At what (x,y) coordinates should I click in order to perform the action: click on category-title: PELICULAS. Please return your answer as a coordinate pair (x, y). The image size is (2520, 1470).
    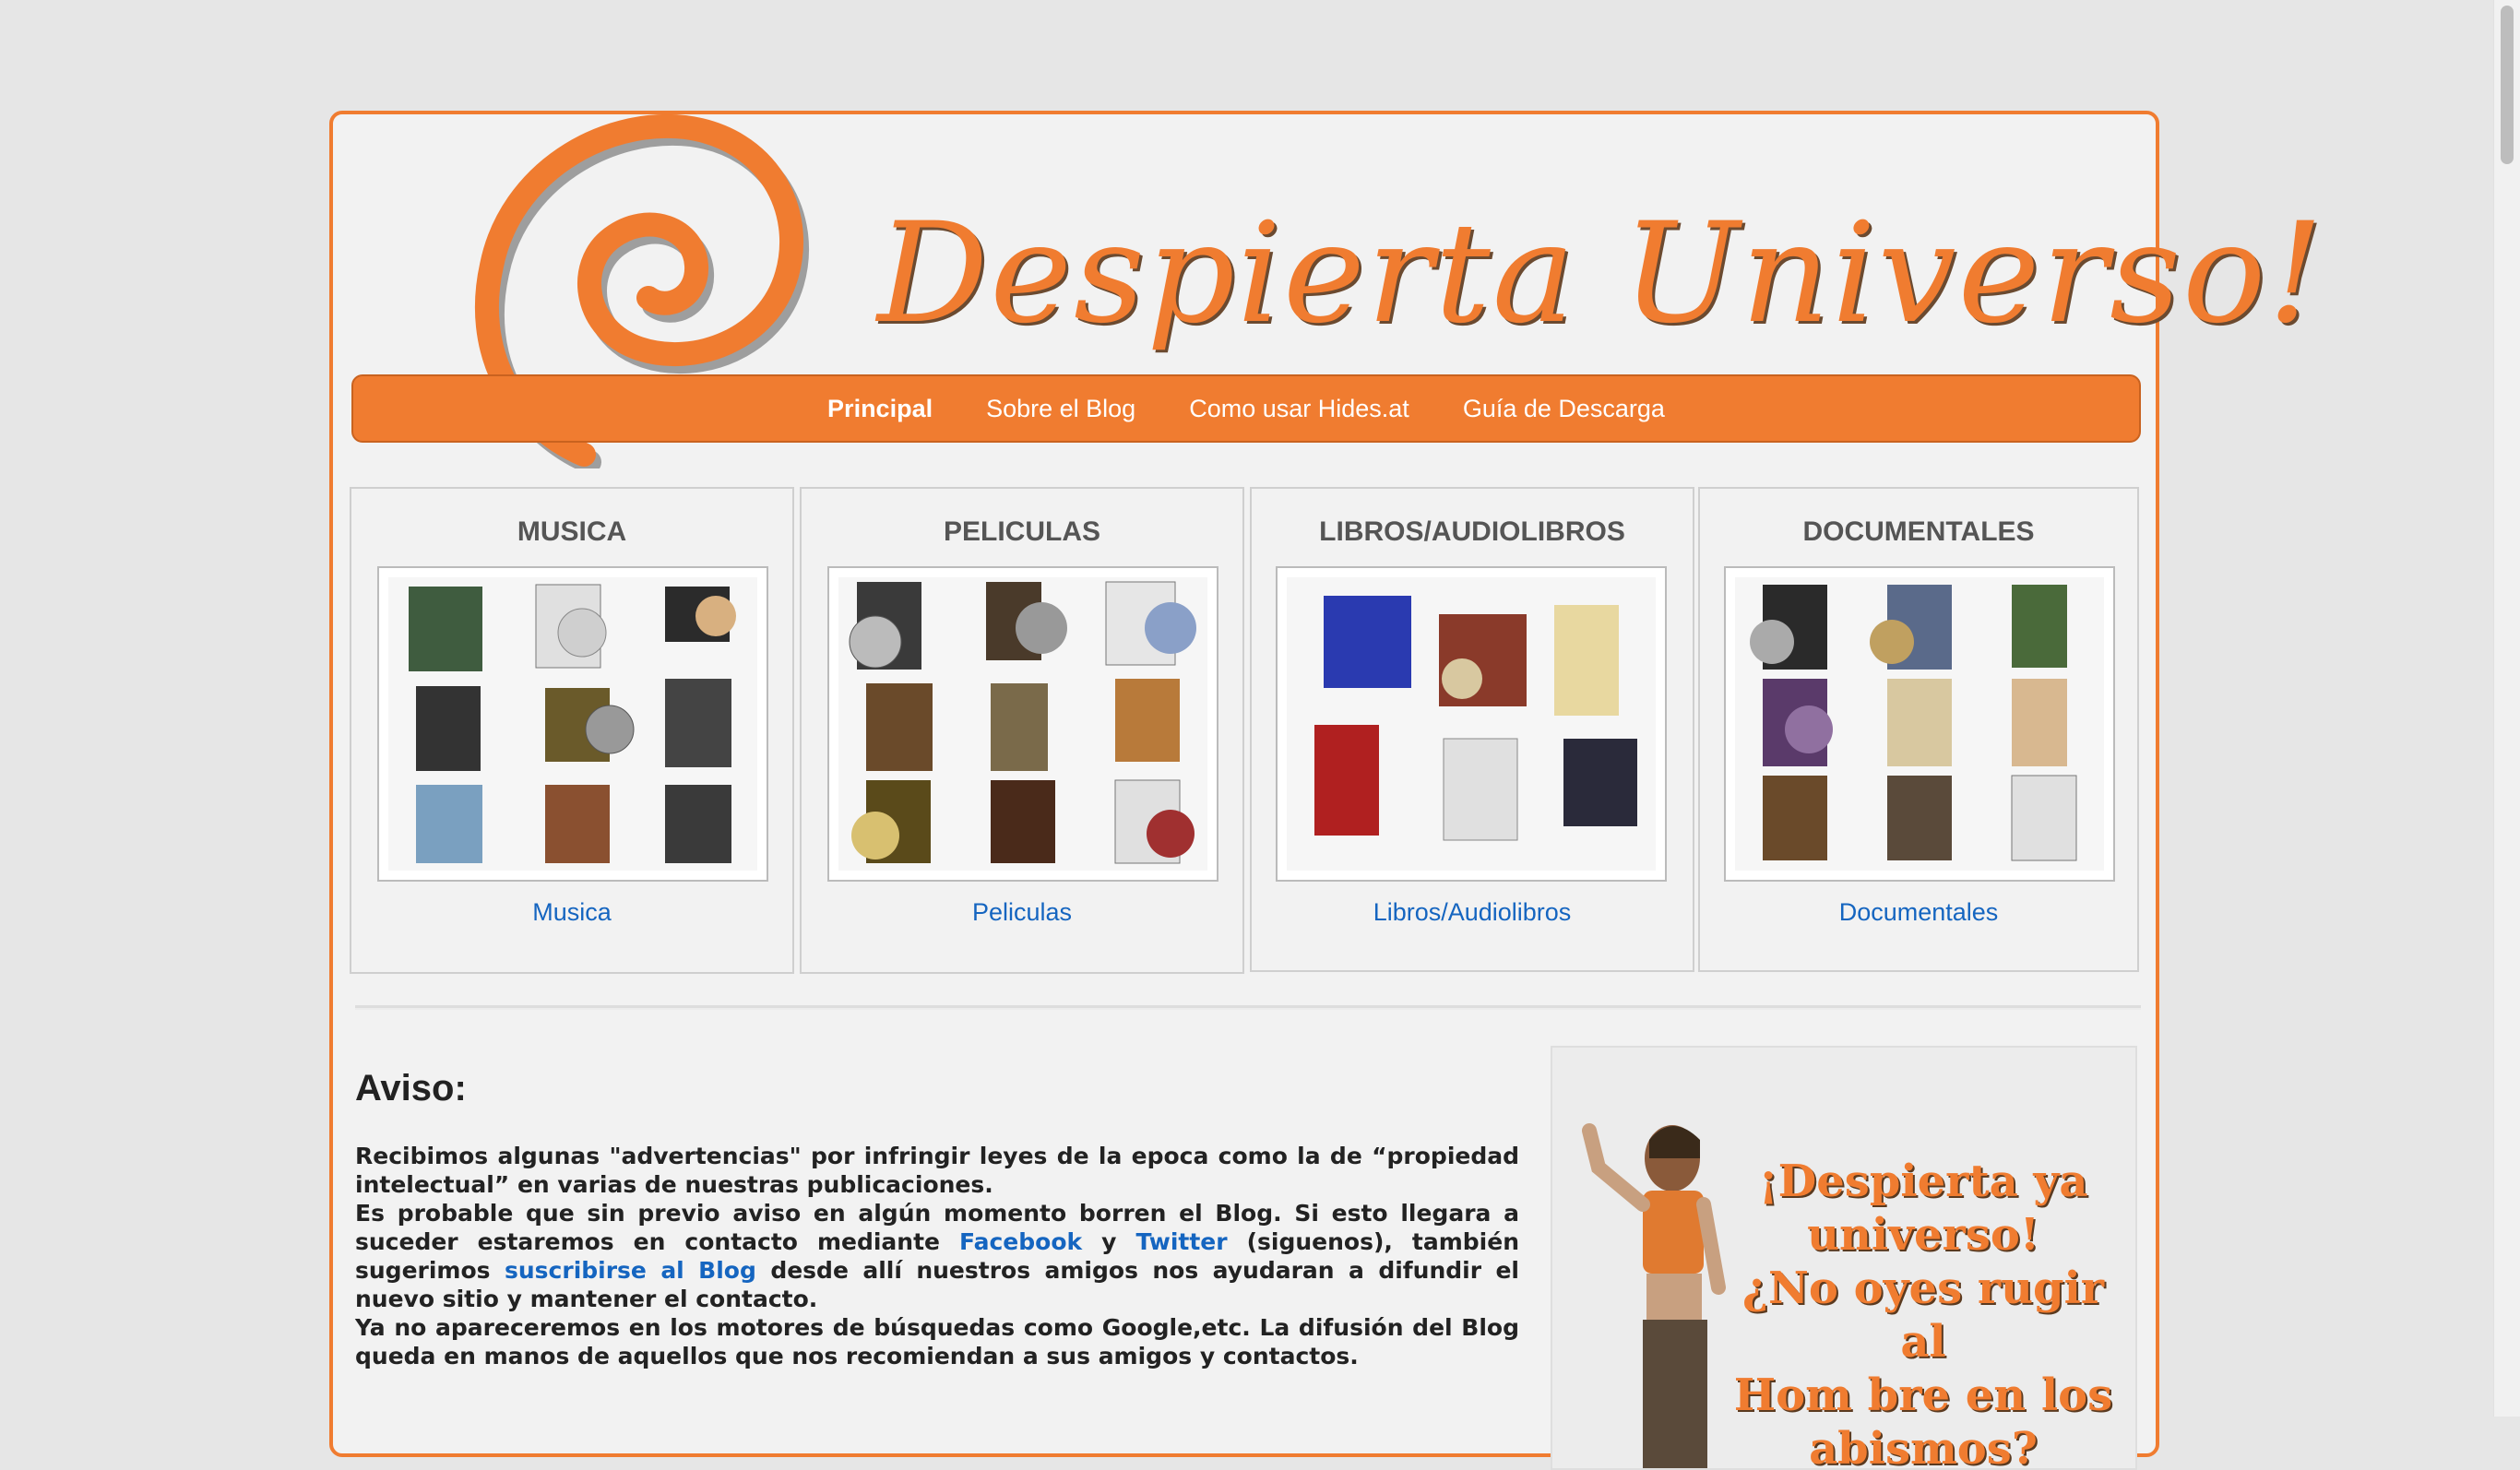
    Looking at the image, I should click on (1021, 532).